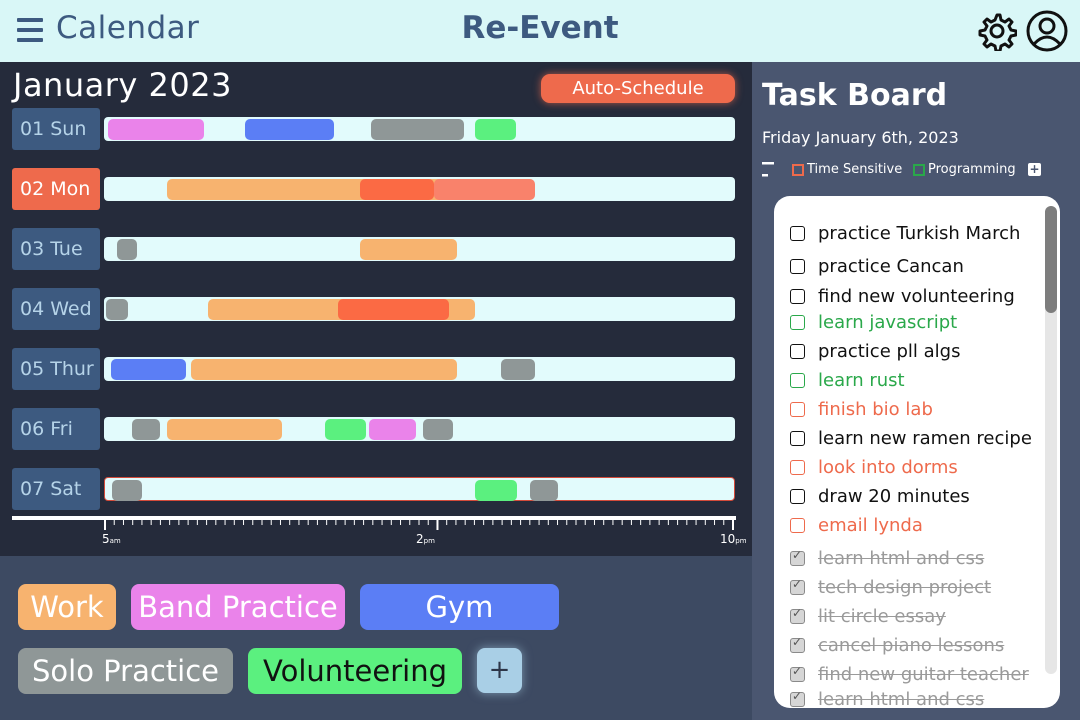 Image resolution: width=1080 pixels, height=720 pixels. Describe the element at coordinates (56, 369) in the screenshot. I see `day-label-05-thur: 05 Thur` at that location.